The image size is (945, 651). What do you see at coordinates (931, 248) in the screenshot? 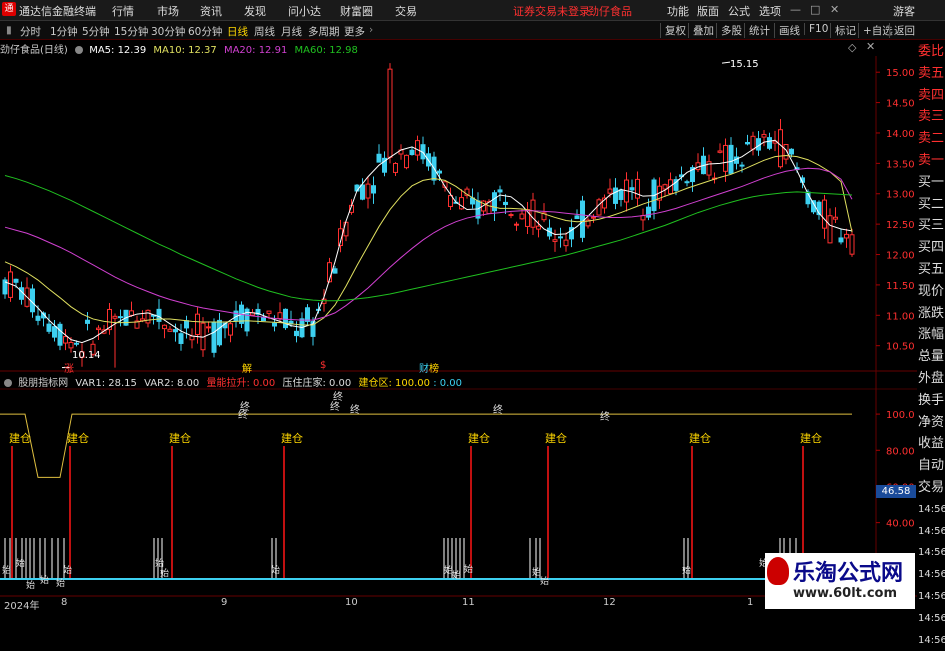
I see `side-item-9: 买四` at bounding box center [931, 248].